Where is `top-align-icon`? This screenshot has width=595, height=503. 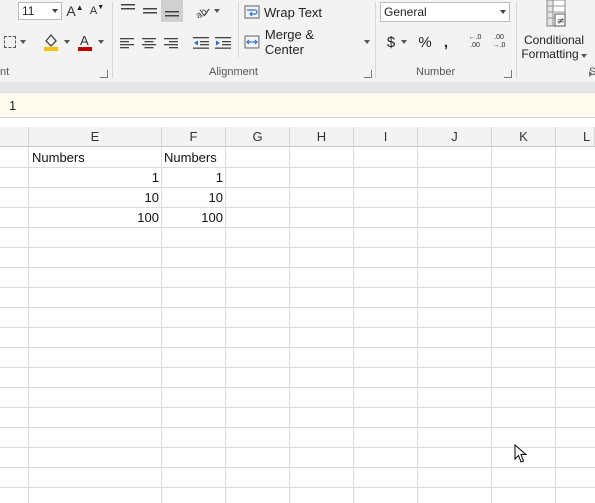 top-align-icon is located at coordinates (128, 7).